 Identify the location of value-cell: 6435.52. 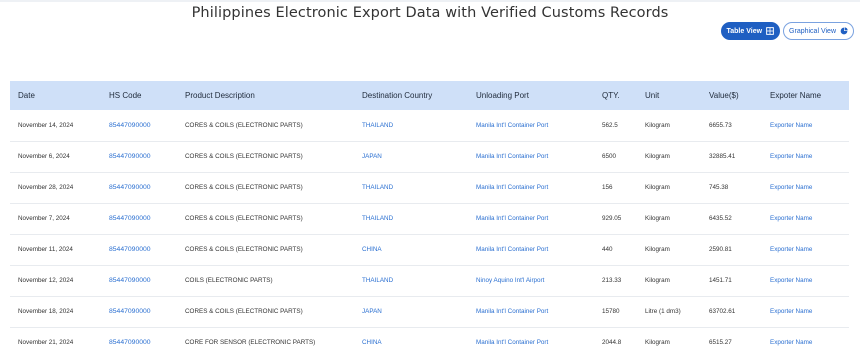
(720, 218).